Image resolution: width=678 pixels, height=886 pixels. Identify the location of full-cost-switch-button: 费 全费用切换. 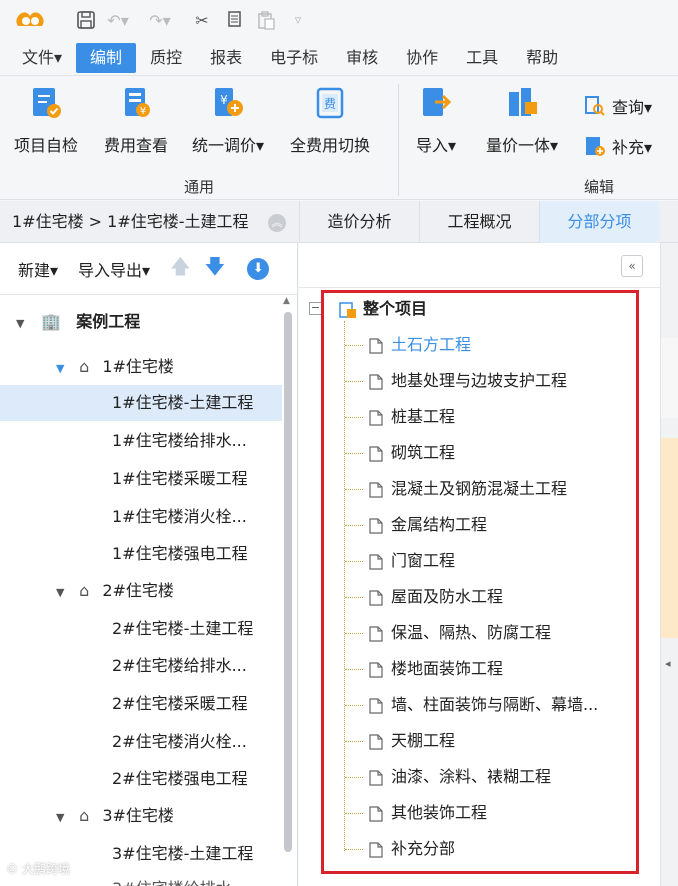
(330, 121).